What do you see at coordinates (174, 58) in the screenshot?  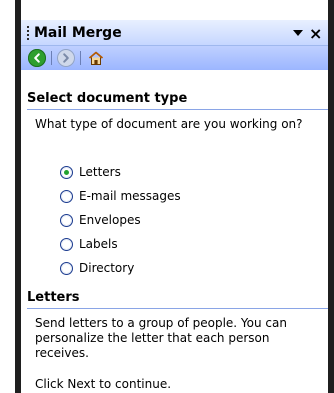 I see `task-pane-toolbar` at bounding box center [174, 58].